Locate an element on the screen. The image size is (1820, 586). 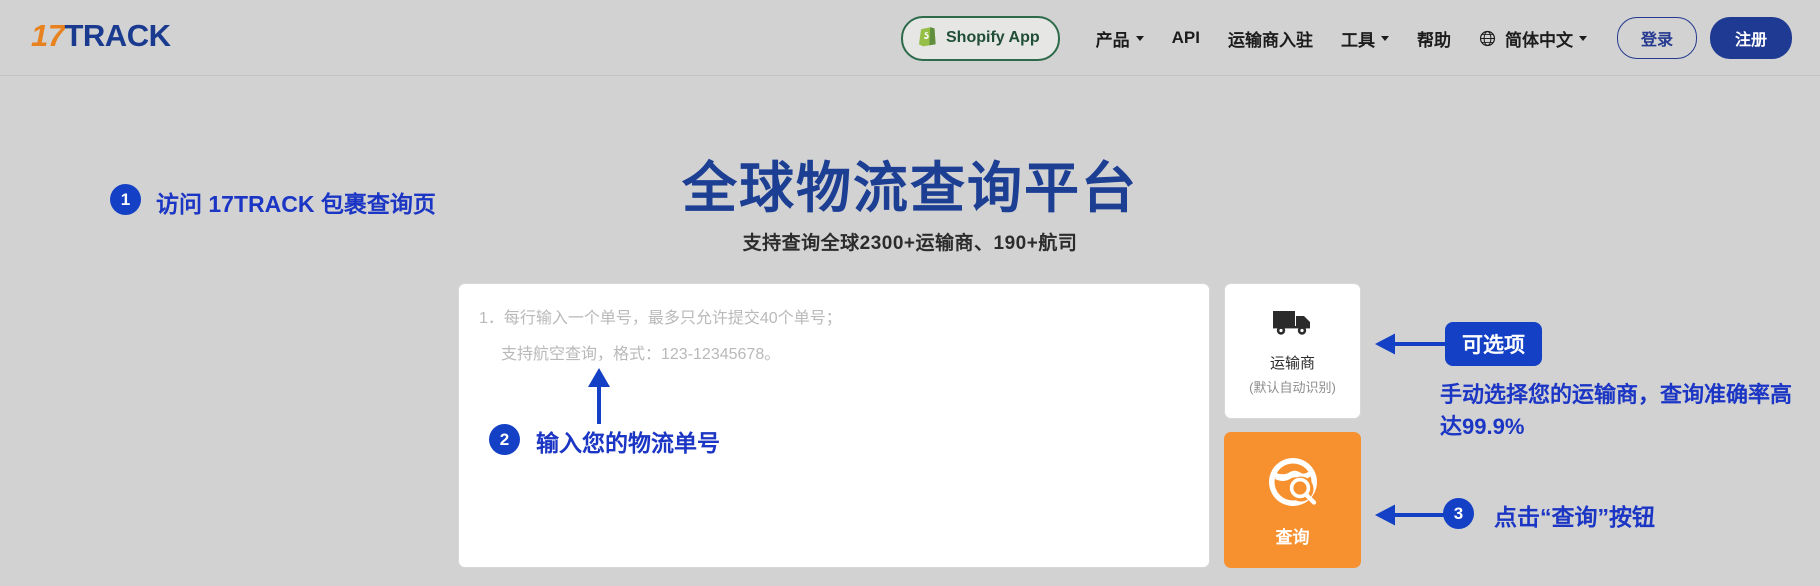
carrier-selector: 运输商 (默认自动识别) is located at coordinates (1292, 351).